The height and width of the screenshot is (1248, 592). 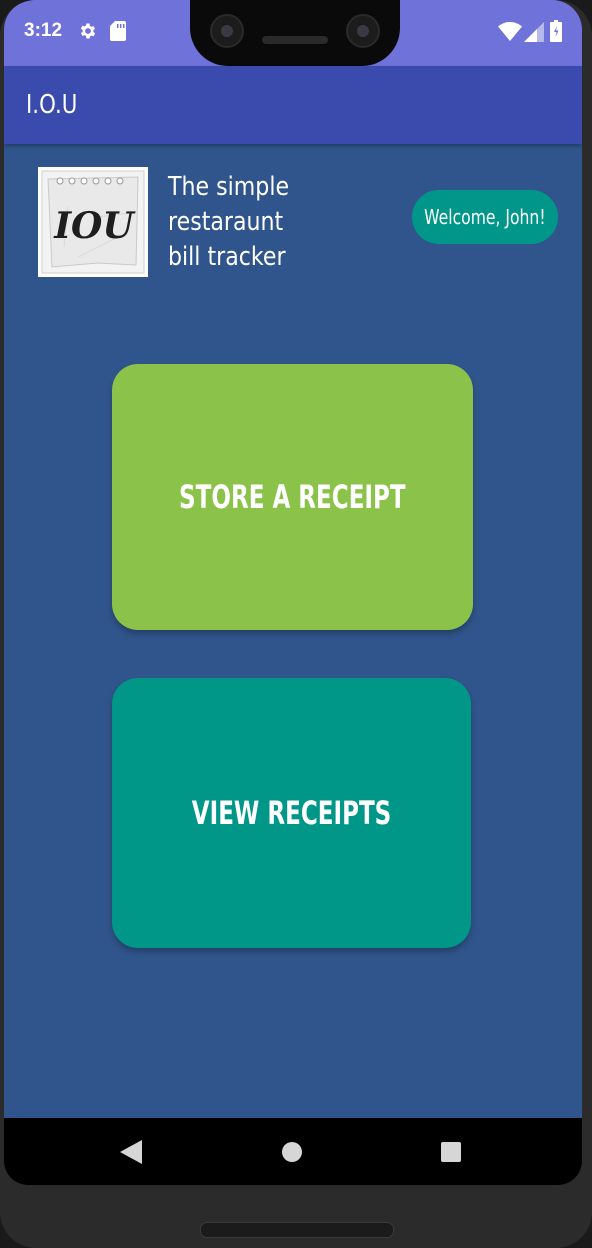 I want to click on app-bar: I.O.U, so click(x=293, y=105).